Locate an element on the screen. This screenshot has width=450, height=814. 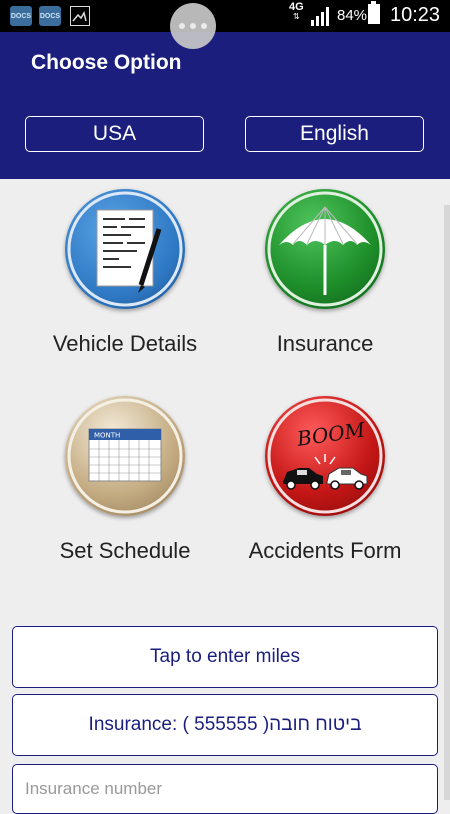
country-button: USA is located at coordinates (114, 134).